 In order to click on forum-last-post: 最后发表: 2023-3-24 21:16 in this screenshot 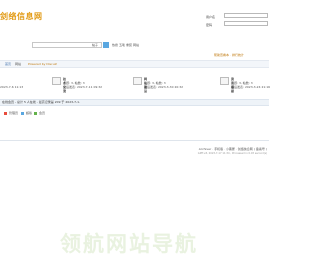, I will do `click(251, 87)`.